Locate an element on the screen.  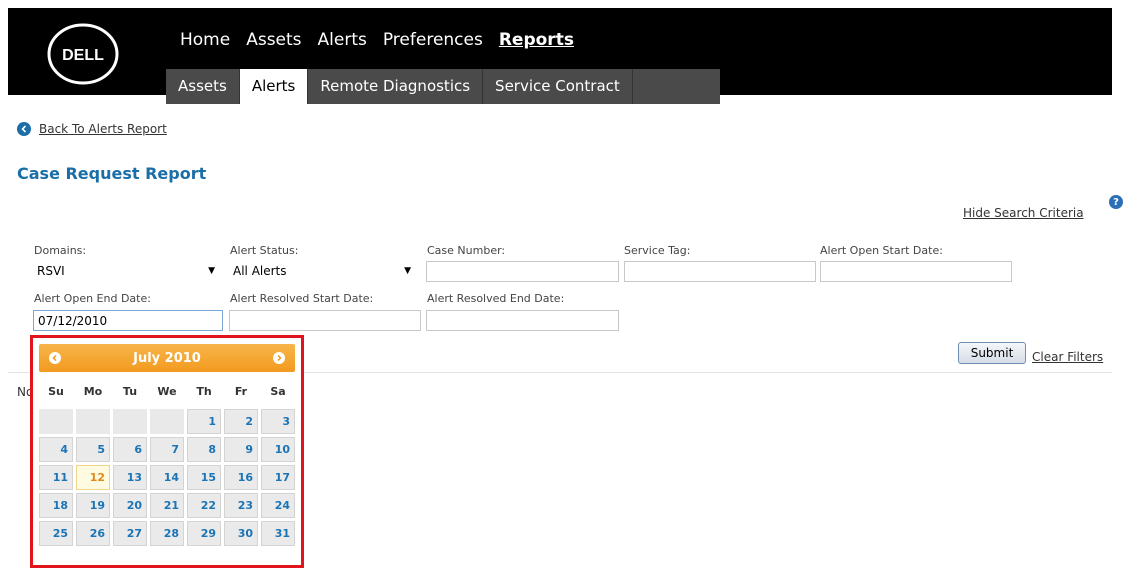
case-number-input is located at coordinates (522, 271).